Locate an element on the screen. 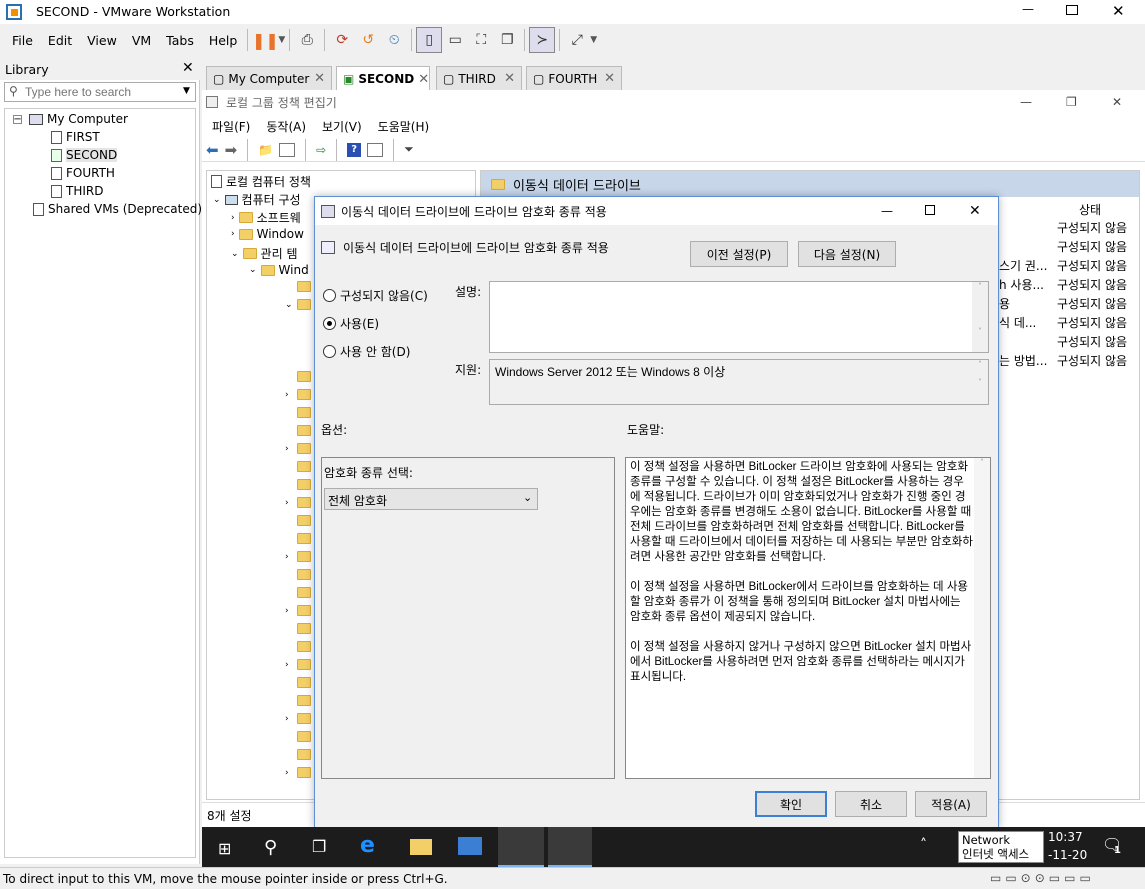 This screenshot has height=889, width=1145. menu-tabs: Tabs is located at coordinates (180, 40).